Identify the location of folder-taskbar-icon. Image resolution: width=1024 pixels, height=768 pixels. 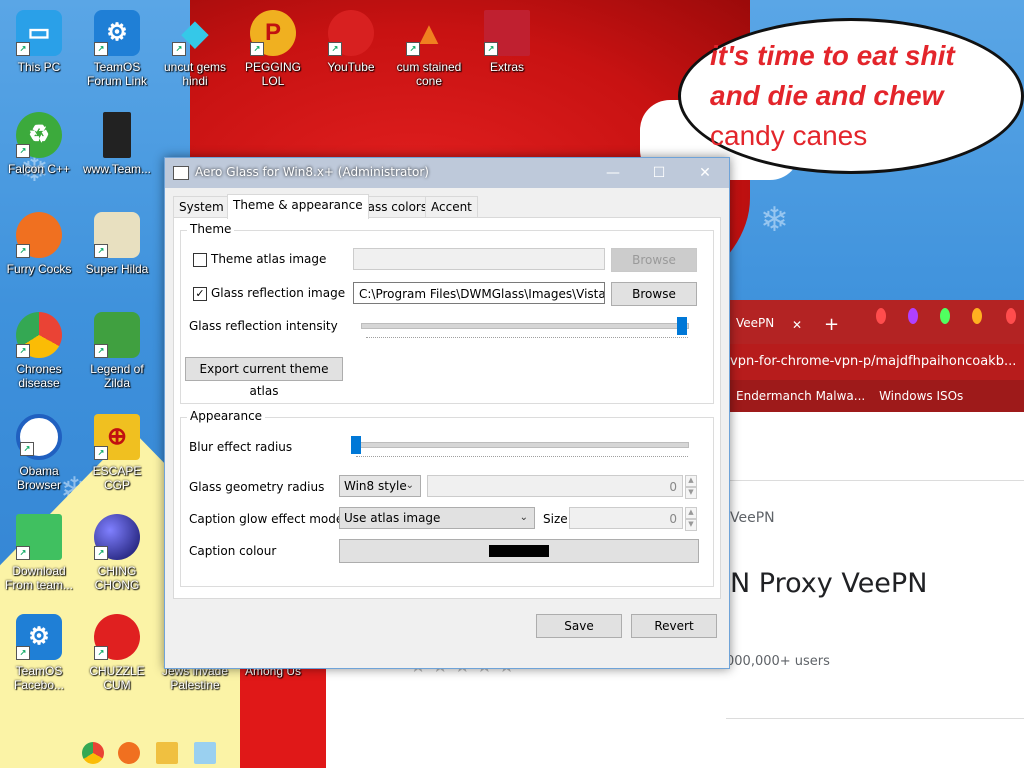
(167, 753).